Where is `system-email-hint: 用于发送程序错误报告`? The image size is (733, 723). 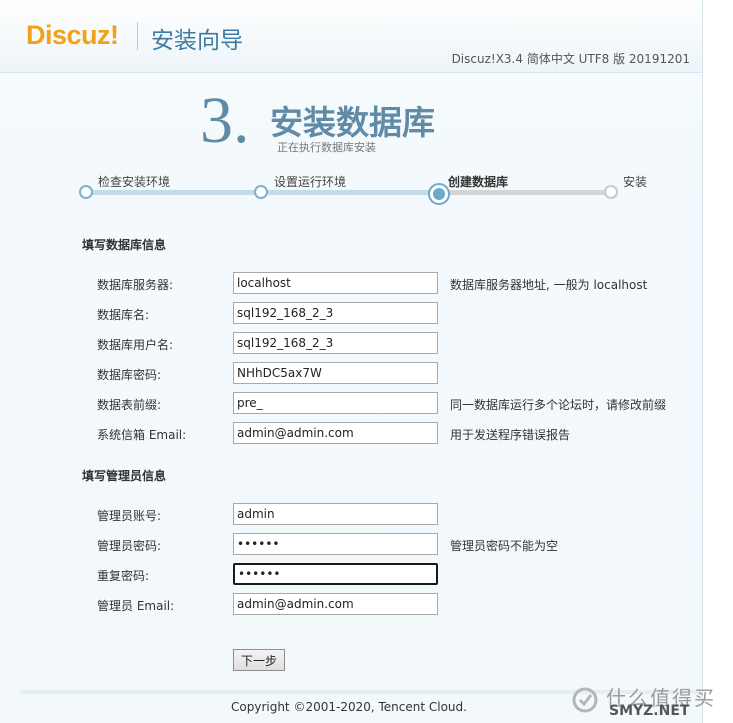 system-email-hint: 用于发送程序错误报告 is located at coordinates (510, 435).